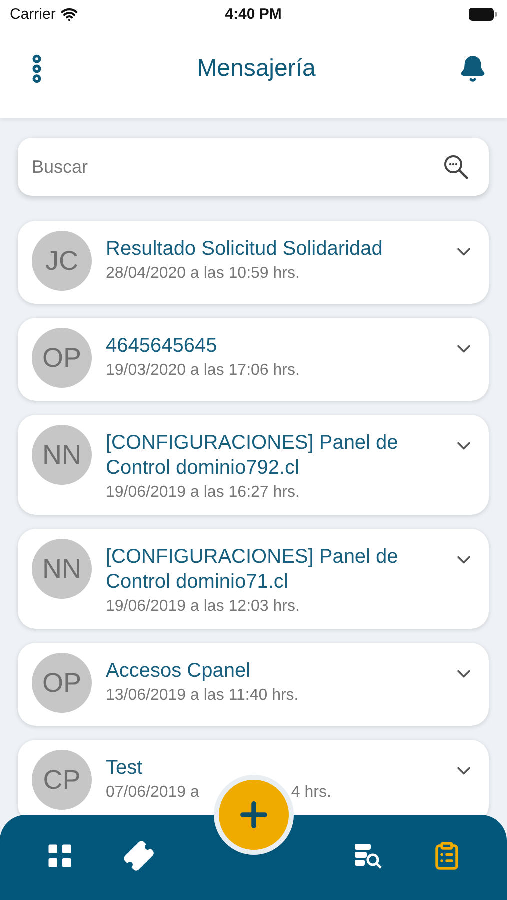 The image size is (507, 900). What do you see at coordinates (179, 671) in the screenshot?
I see `message-title: Accesos Cpanel` at bounding box center [179, 671].